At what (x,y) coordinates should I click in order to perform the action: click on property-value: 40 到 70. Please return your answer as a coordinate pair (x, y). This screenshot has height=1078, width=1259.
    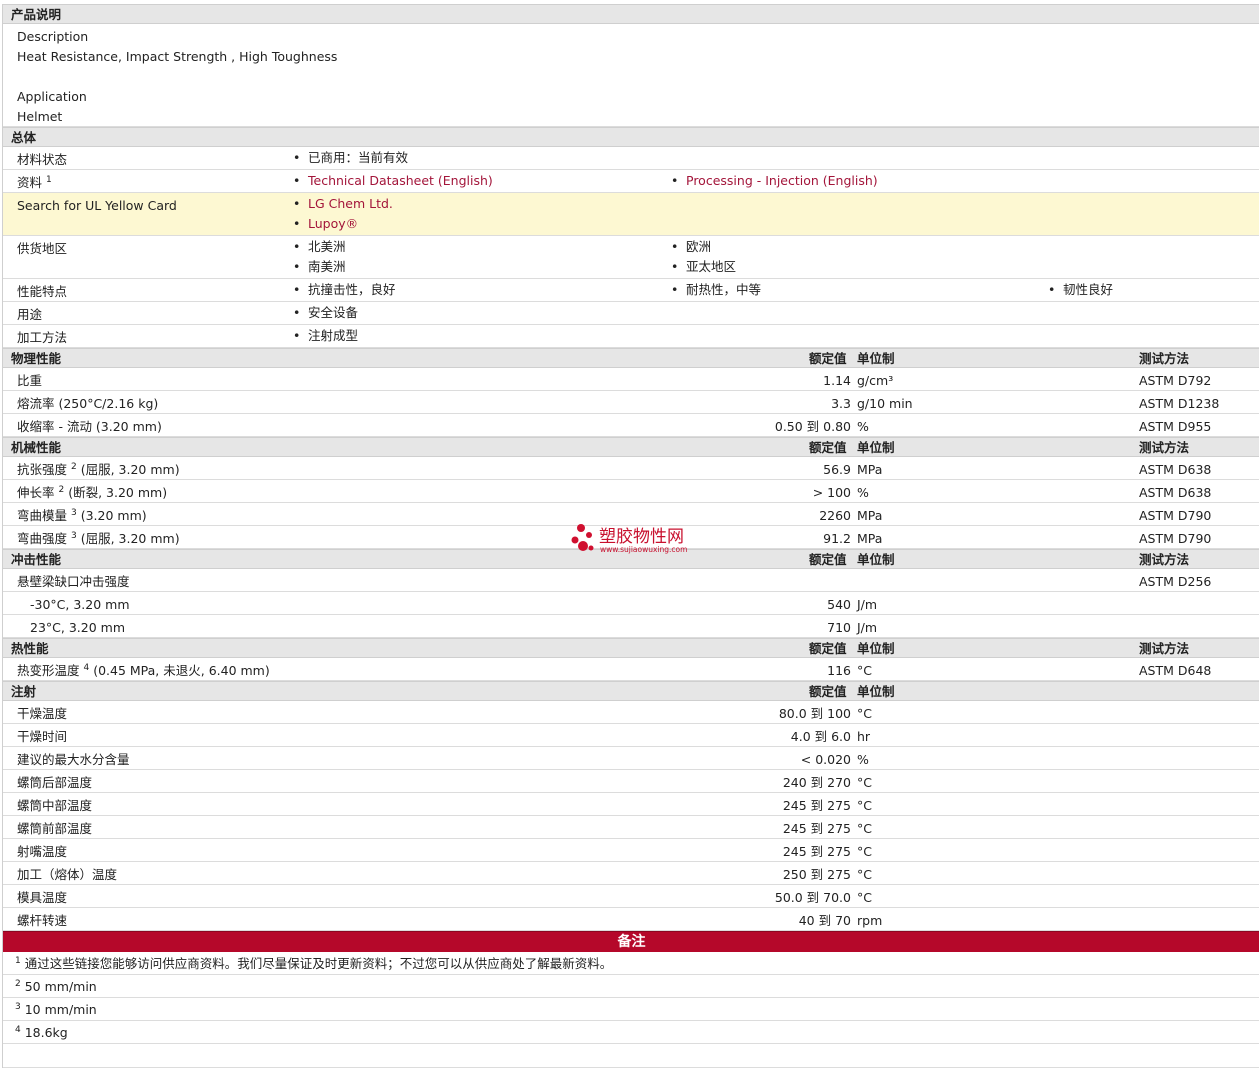
    Looking at the image, I should click on (824, 920).